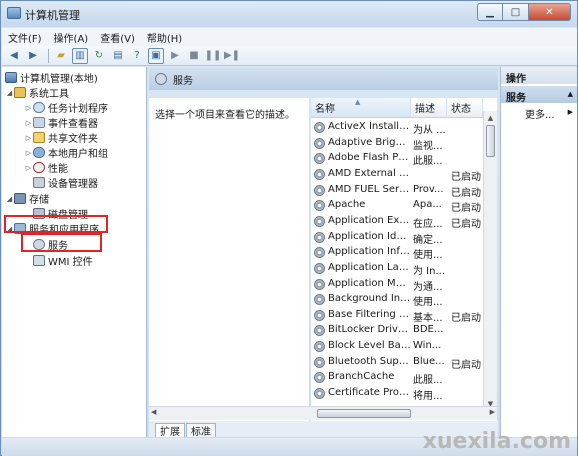 The image size is (578, 456). I want to click on close-button: ✕, so click(550, 12).